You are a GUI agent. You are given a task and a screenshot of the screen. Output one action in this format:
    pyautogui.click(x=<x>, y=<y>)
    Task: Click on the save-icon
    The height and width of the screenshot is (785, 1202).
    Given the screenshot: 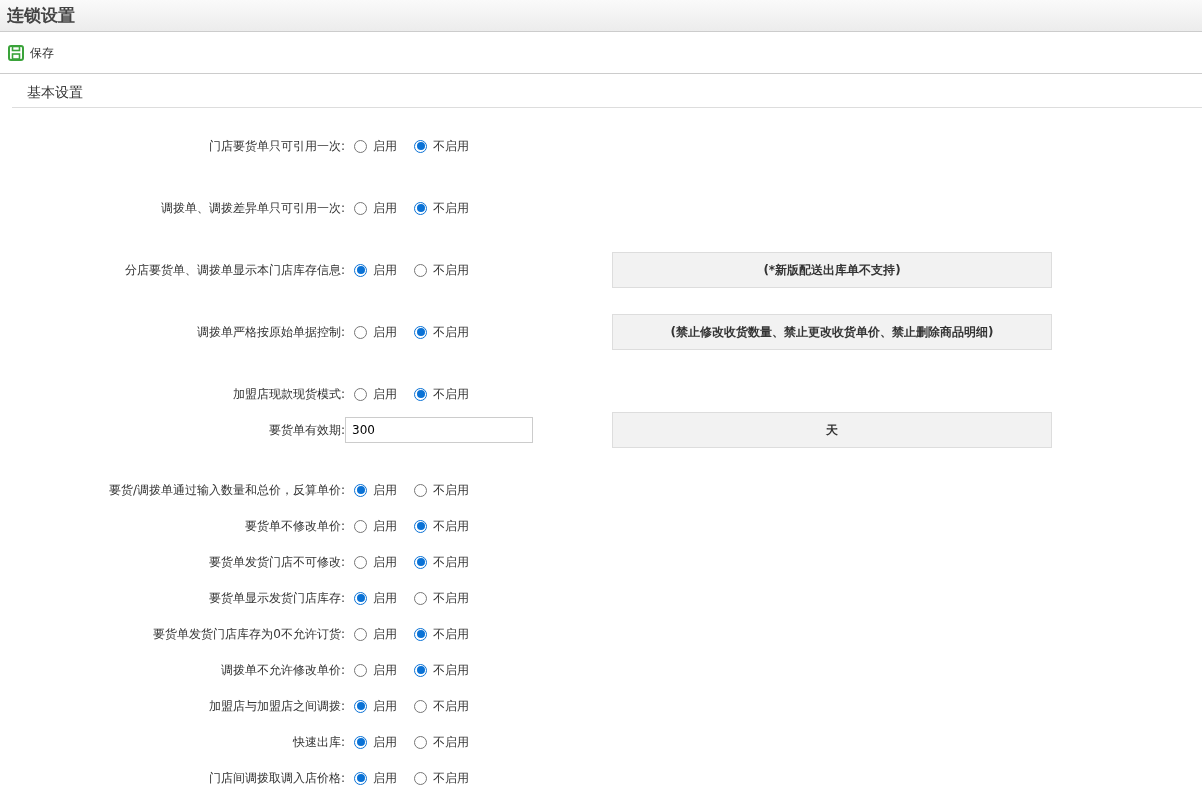 What is the action you would take?
    pyautogui.click(x=16, y=52)
    